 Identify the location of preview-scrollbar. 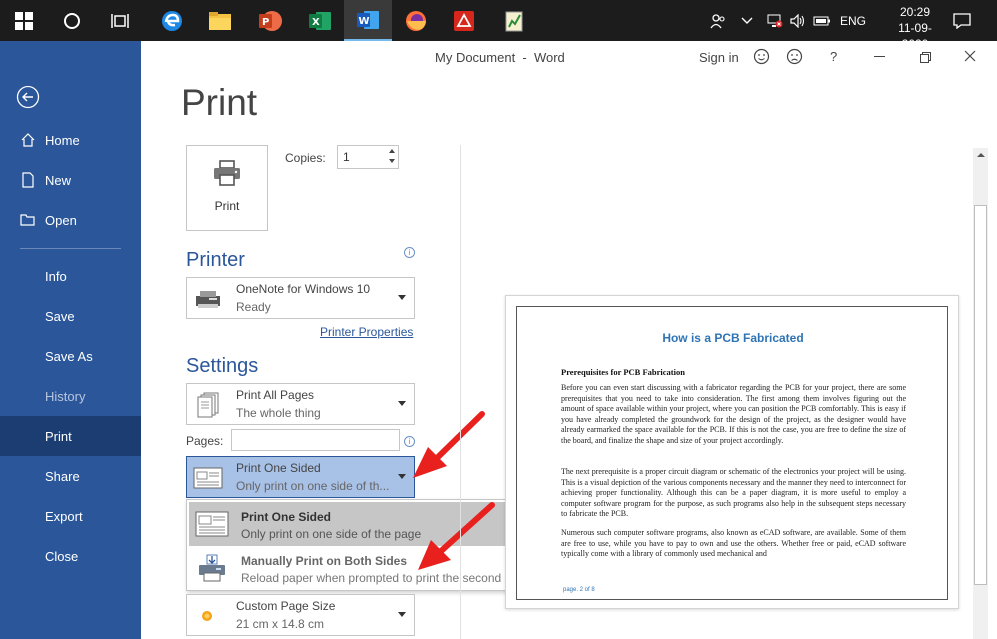
(980, 393).